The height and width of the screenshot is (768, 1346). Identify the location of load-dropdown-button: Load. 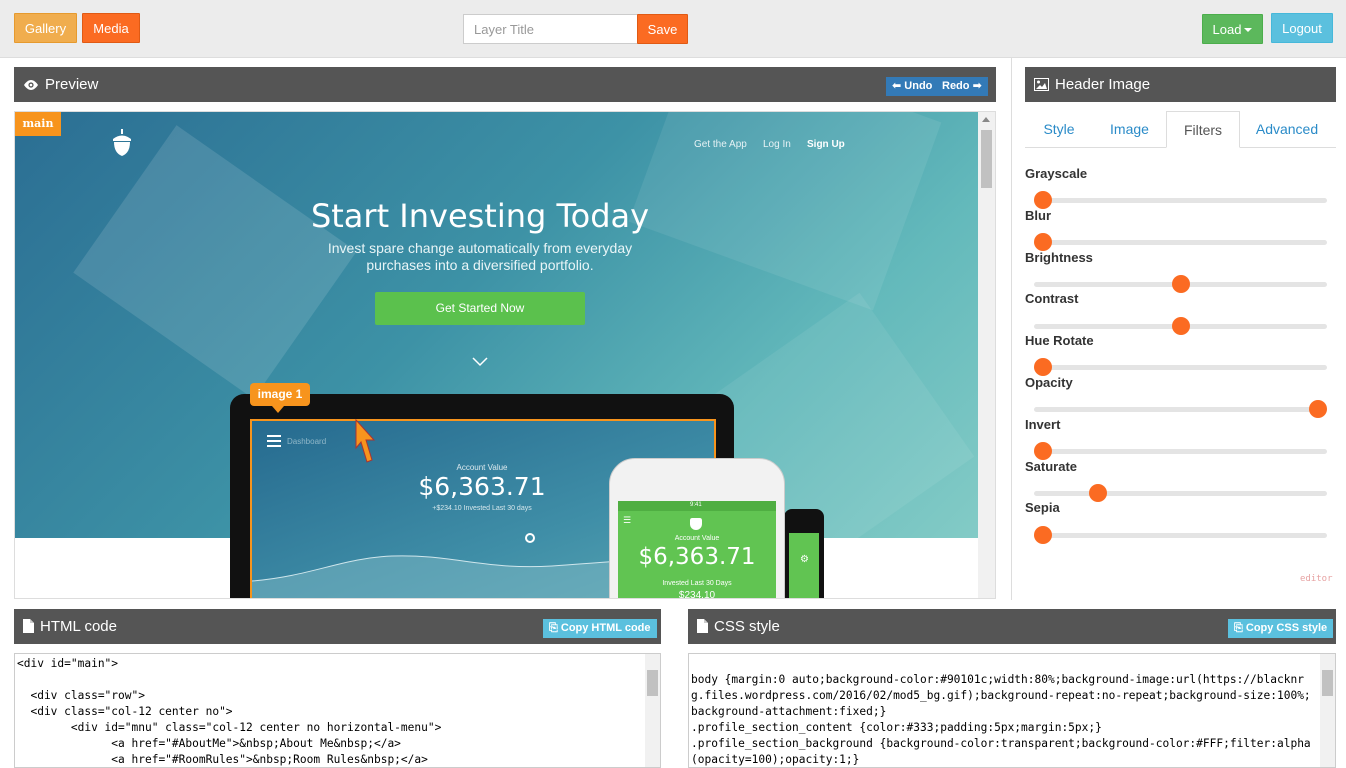
(1232, 29).